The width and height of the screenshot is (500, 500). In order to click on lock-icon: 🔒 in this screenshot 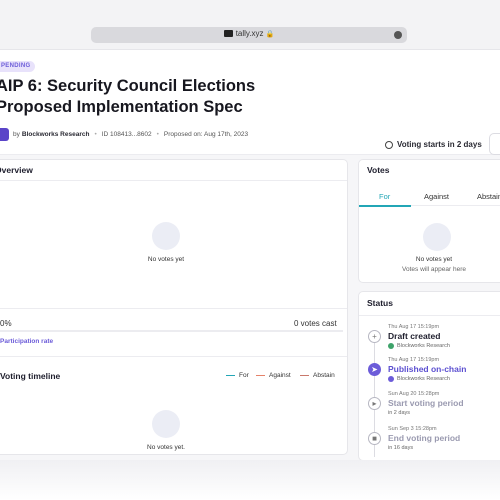, I will do `click(270, 34)`.